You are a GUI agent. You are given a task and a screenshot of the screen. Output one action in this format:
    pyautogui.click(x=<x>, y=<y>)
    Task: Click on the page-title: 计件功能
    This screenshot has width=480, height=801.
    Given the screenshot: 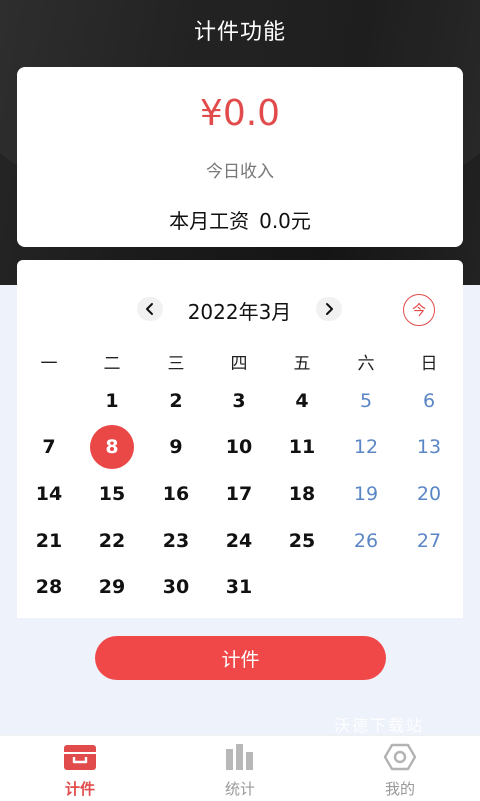 What is the action you would take?
    pyautogui.click(x=239, y=32)
    